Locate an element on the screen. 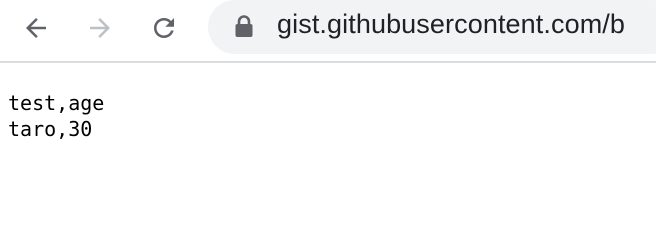 The width and height of the screenshot is (656, 246). forward-button is located at coordinates (100, 28).